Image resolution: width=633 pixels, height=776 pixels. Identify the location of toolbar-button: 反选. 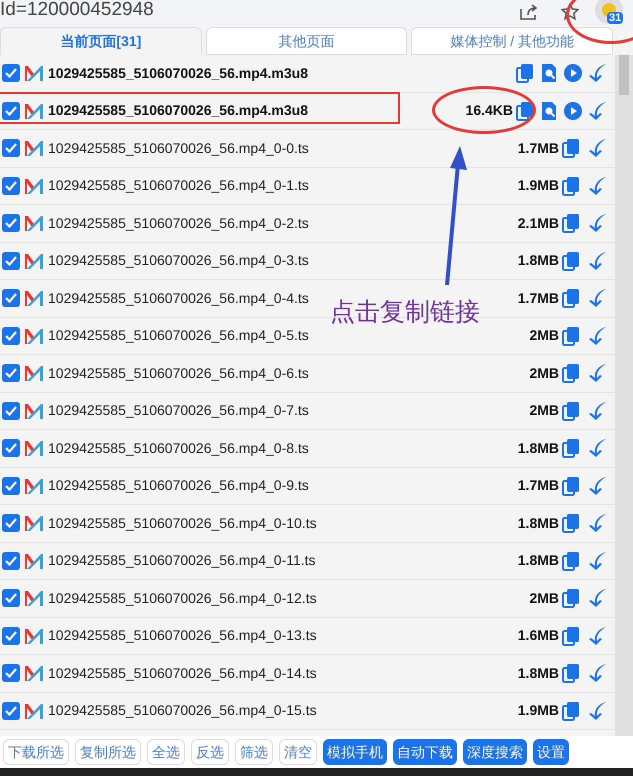
(210, 752).